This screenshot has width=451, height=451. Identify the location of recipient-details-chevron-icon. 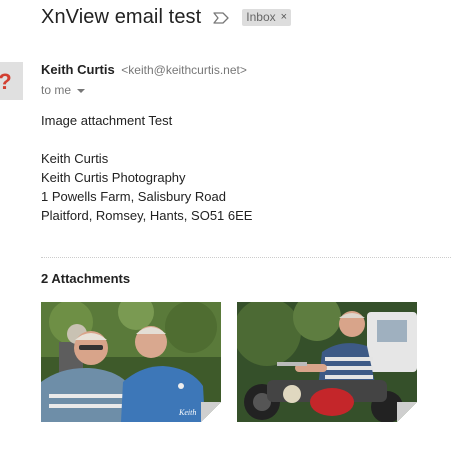
(81, 91).